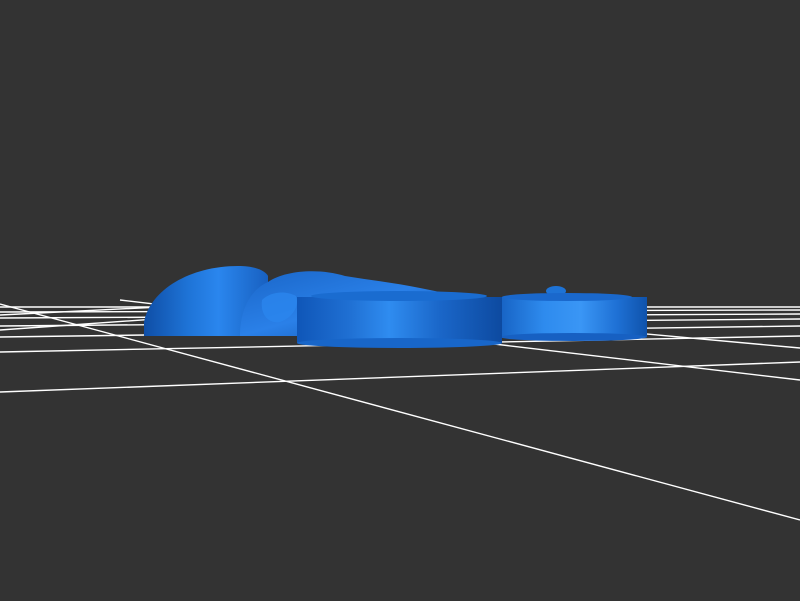  What do you see at coordinates (573, 317) in the screenshot?
I see `cylinder-right` at bounding box center [573, 317].